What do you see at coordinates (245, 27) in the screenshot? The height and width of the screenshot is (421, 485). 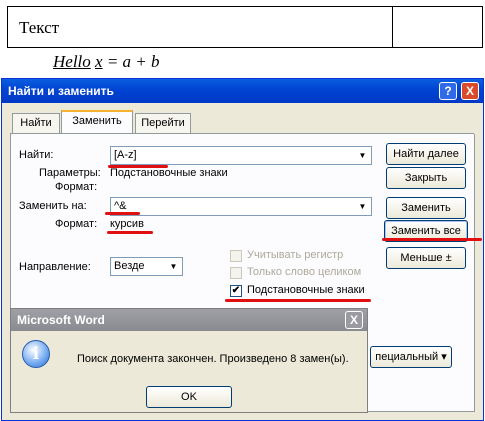 I see `document-table: Текст` at bounding box center [245, 27].